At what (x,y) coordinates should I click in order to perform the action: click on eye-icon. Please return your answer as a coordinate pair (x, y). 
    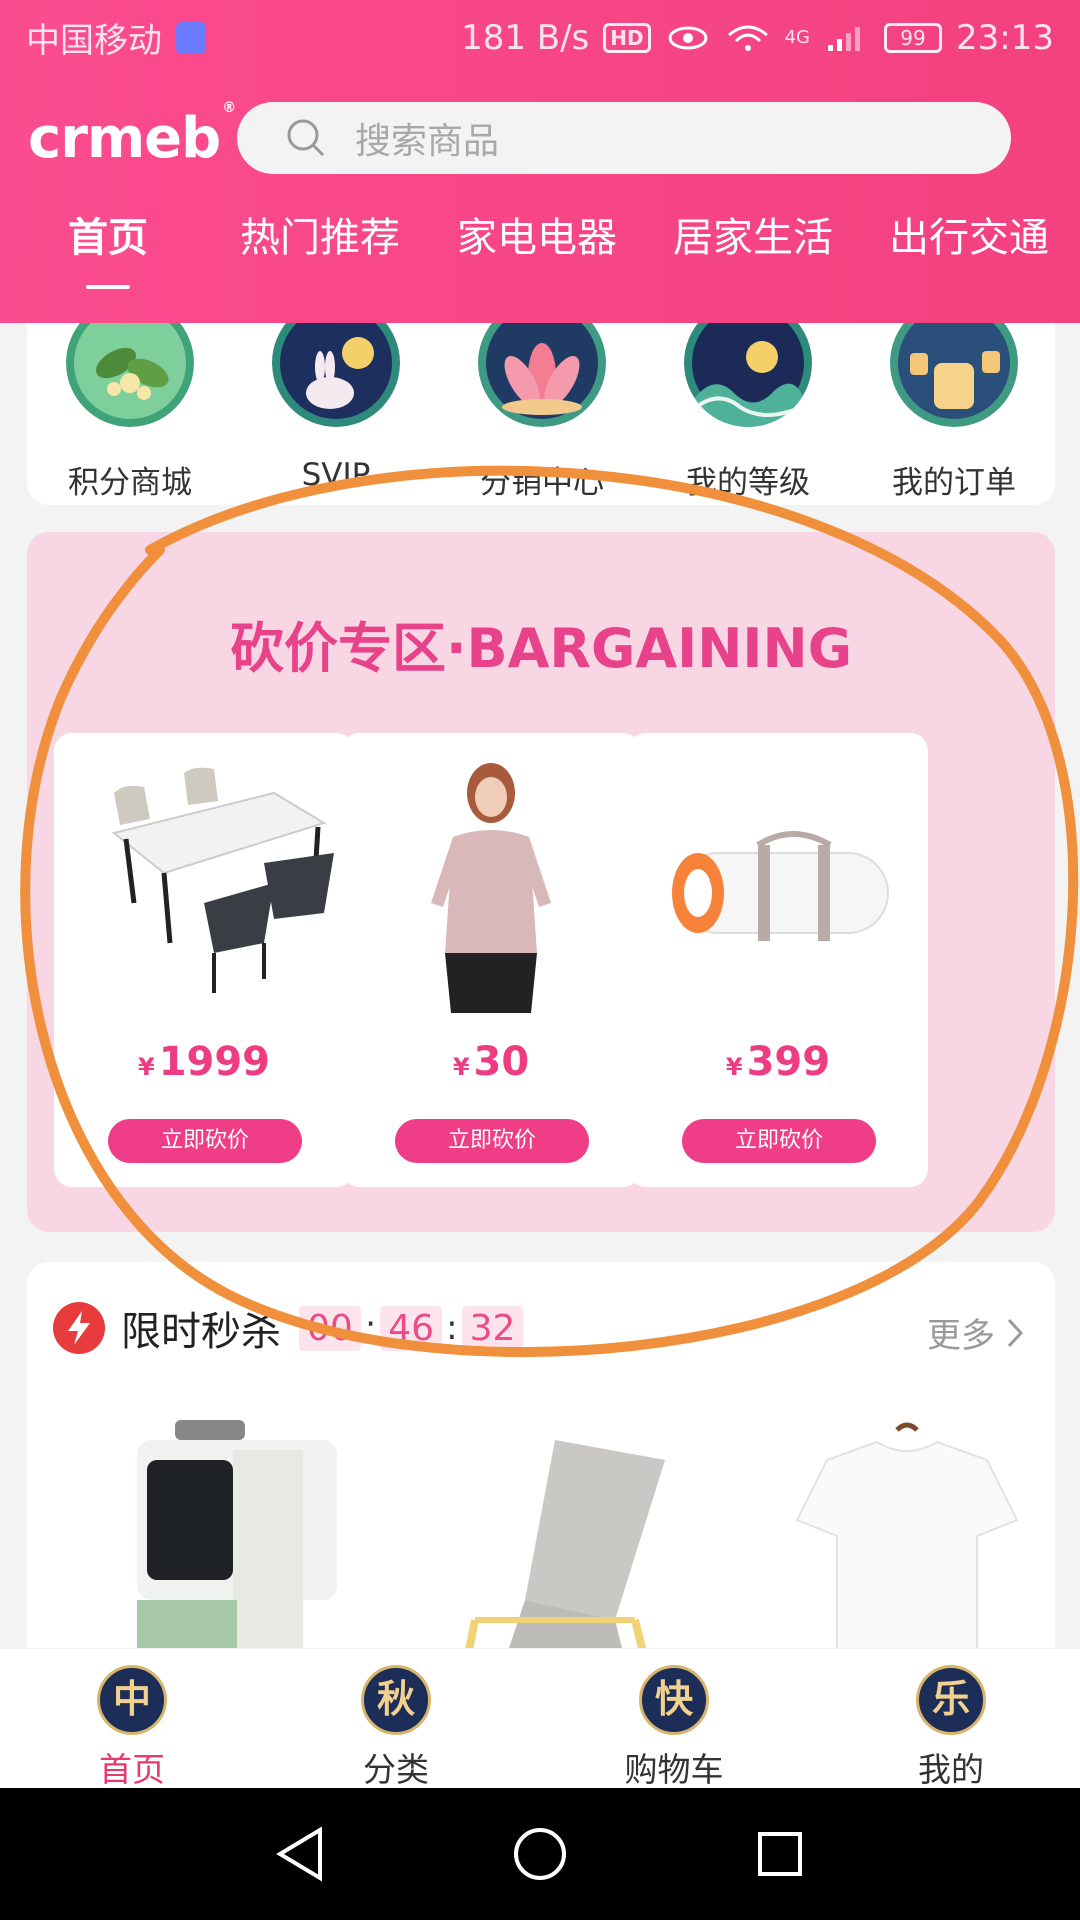
    Looking at the image, I should click on (688, 37).